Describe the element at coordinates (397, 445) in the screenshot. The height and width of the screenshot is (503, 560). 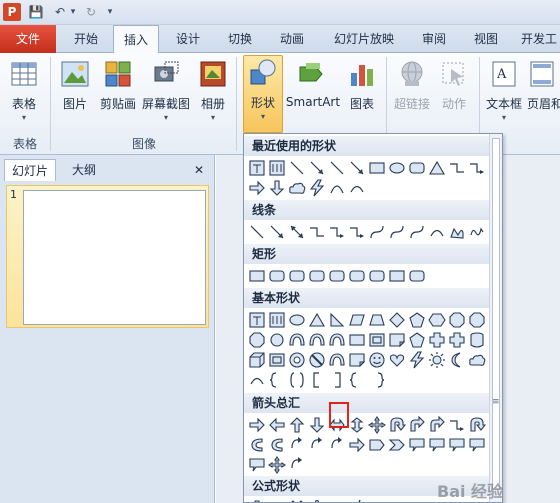
I see `shape-chevron-icon` at that location.